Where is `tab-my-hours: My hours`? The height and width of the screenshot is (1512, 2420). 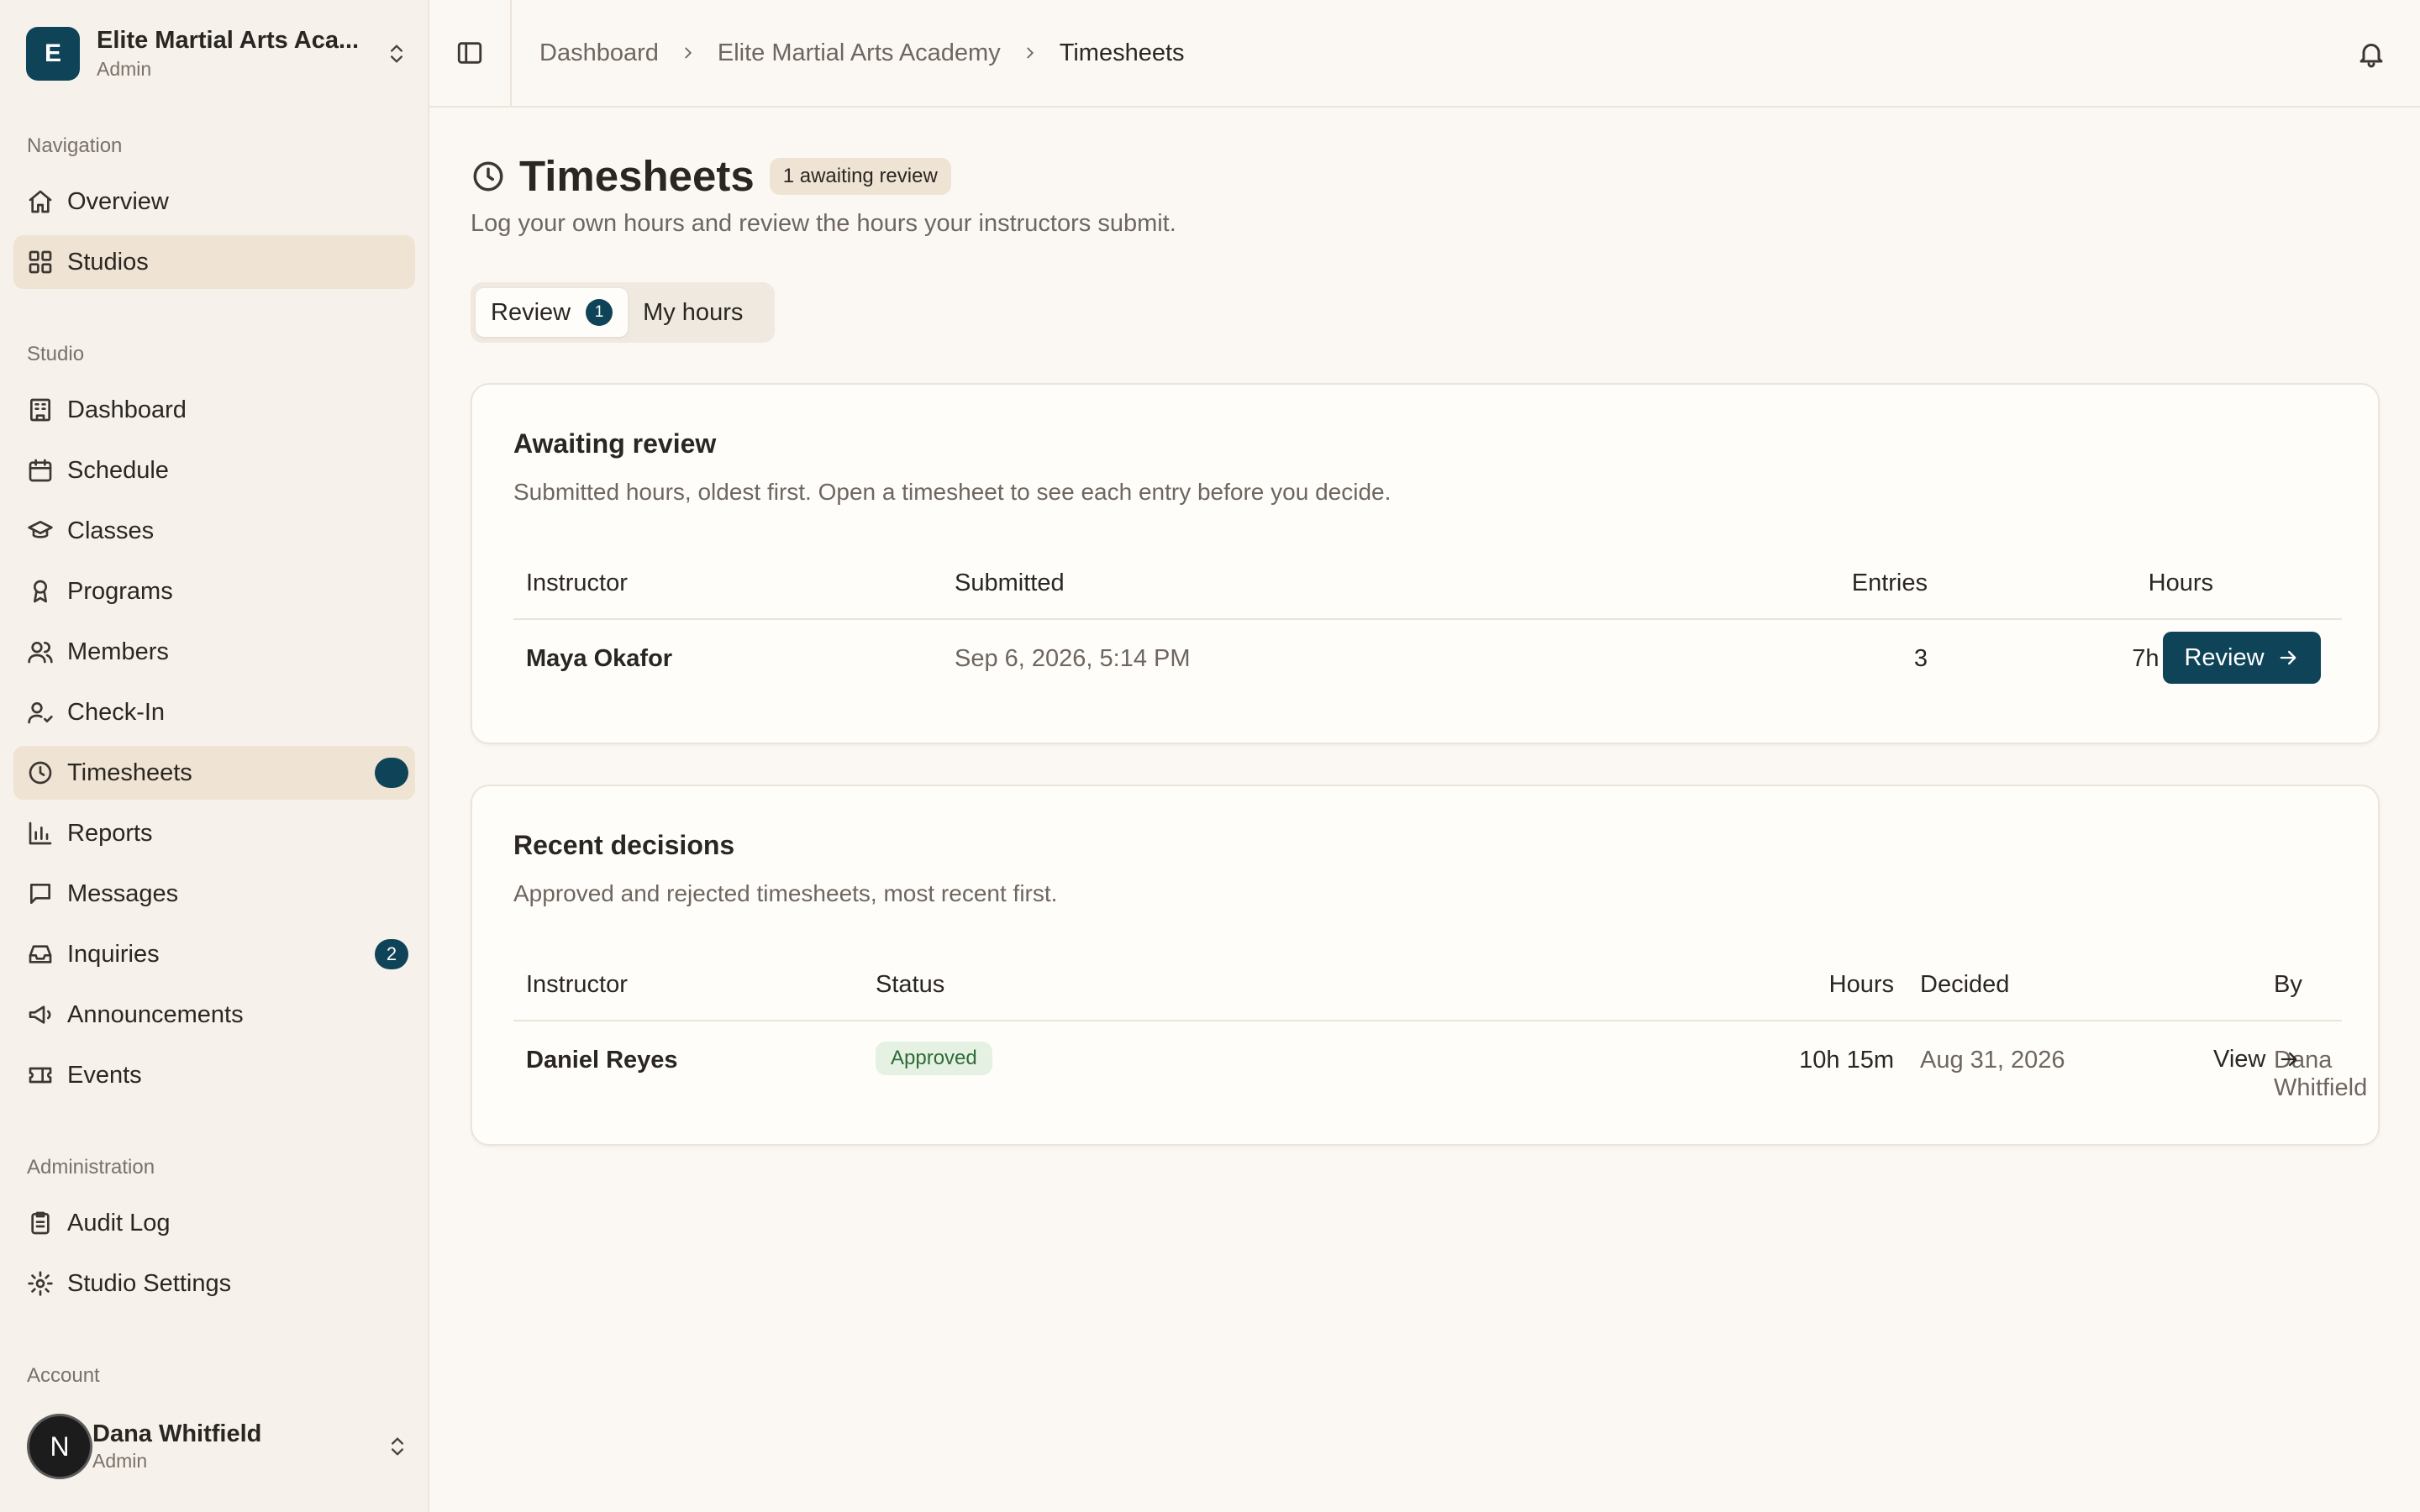
tab-my-hours: My hours is located at coordinates (693, 312).